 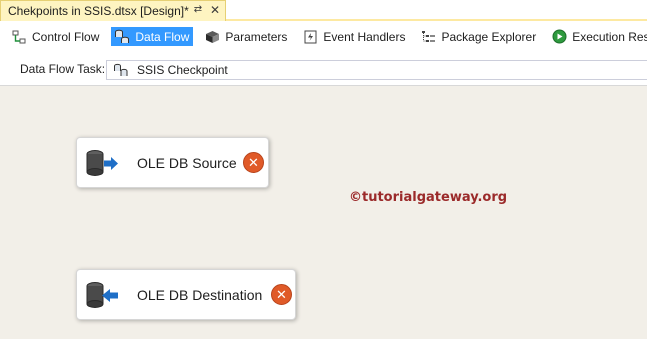 What do you see at coordinates (121, 70) in the screenshot?
I see `data-flow-task-icon` at bounding box center [121, 70].